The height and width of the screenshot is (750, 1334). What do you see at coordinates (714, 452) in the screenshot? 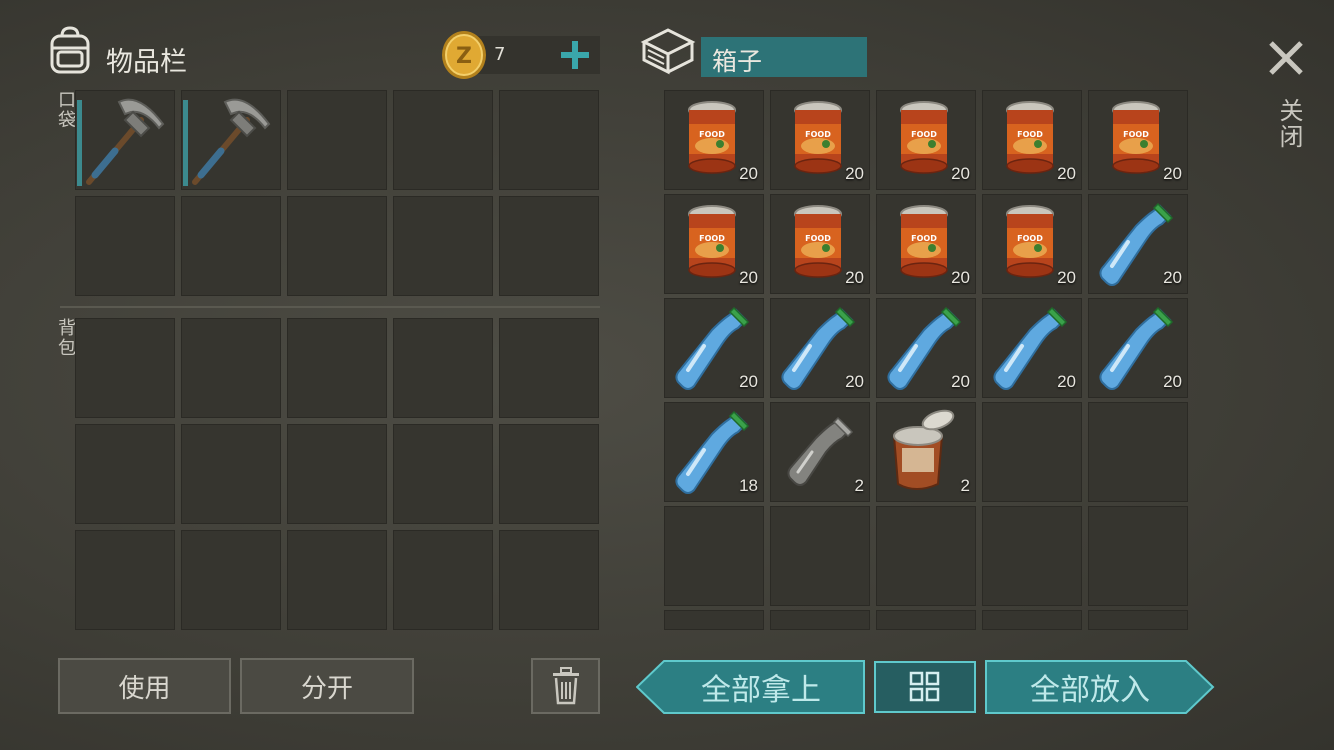
I see `box-slot: 18` at bounding box center [714, 452].